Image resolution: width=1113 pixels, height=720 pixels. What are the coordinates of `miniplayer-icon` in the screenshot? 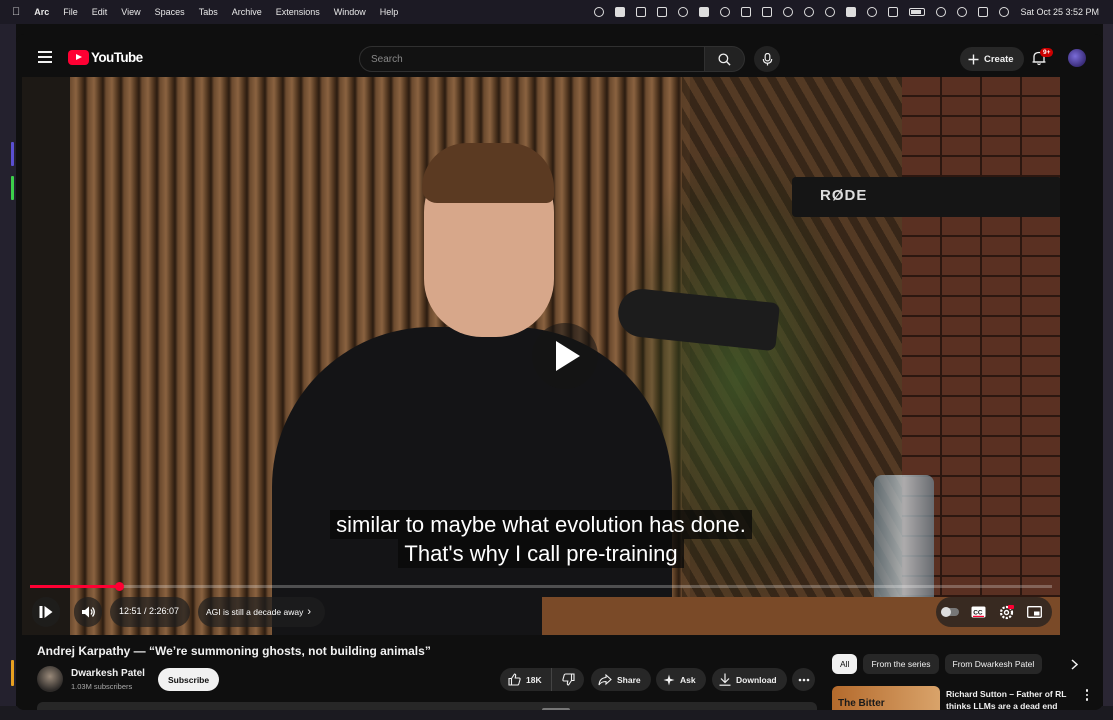 It's located at (1034, 612).